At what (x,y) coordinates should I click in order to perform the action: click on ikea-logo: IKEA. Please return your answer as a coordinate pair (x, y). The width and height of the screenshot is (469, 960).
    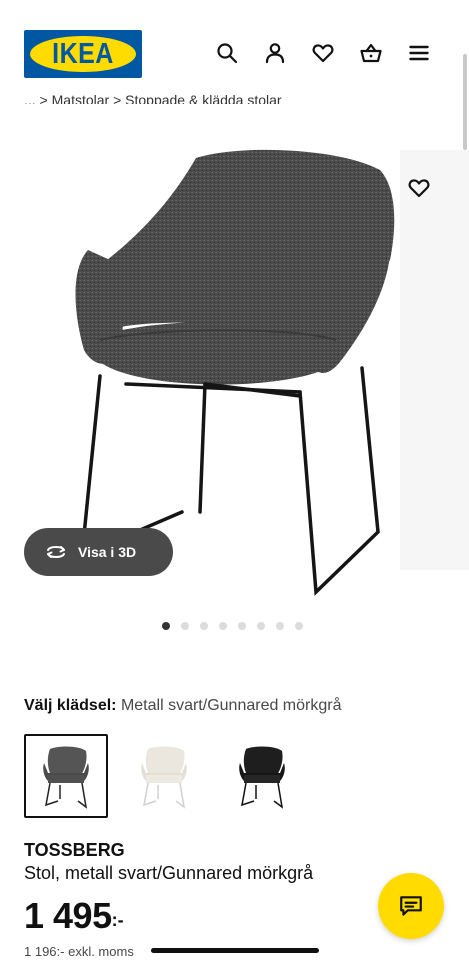
    Looking at the image, I should click on (83, 54).